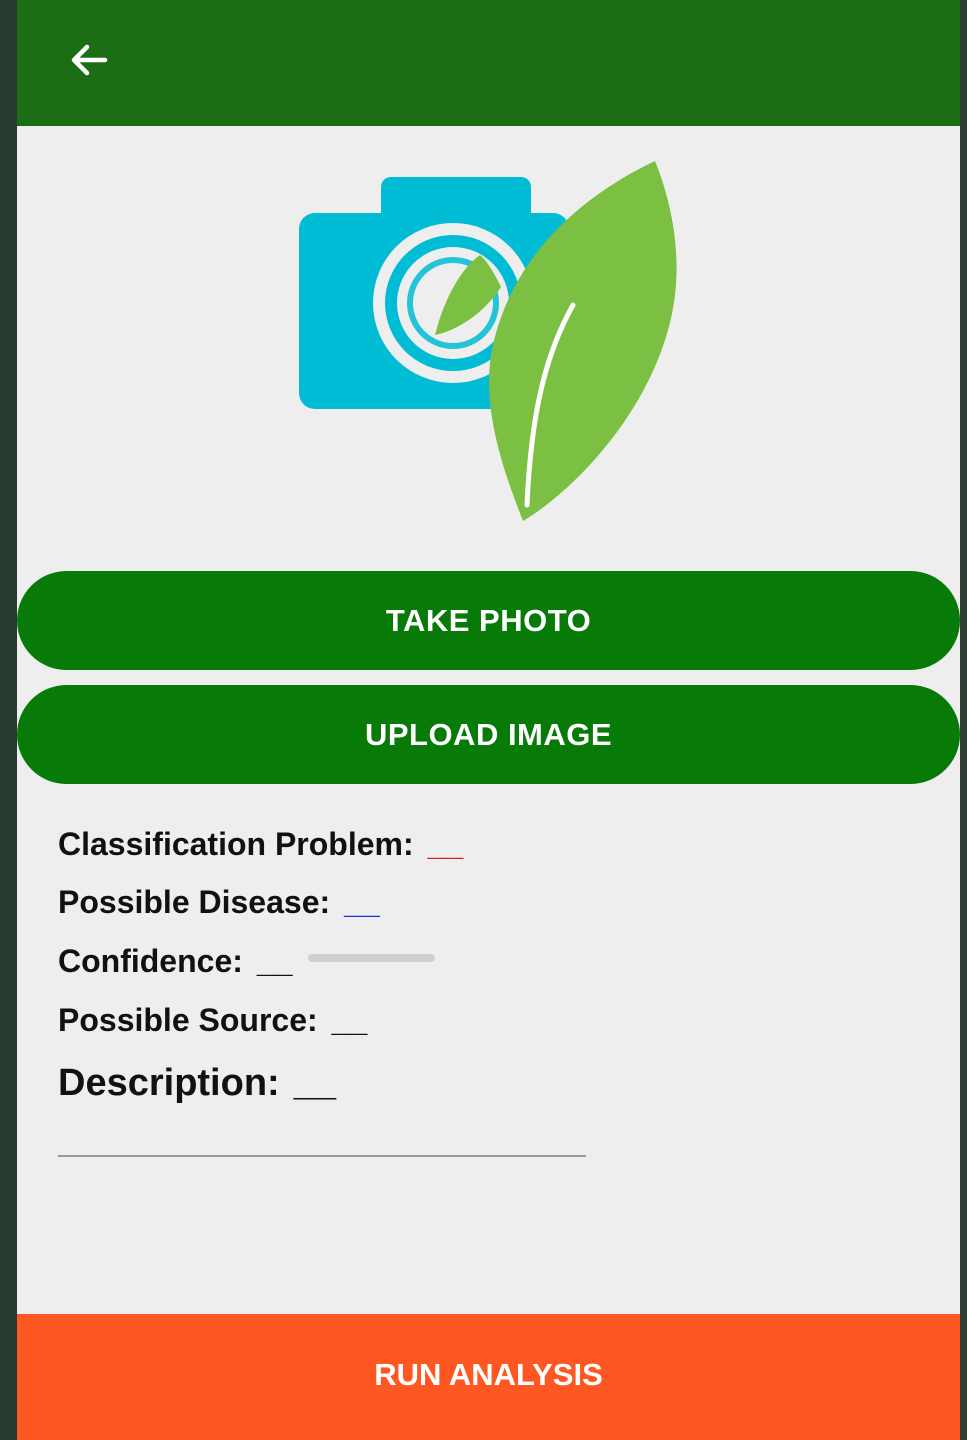 Image resolution: width=967 pixels, height=1440 pixels. I want to click on run-analysis-button: RUN ANALYSIS, so click(488, 1377).